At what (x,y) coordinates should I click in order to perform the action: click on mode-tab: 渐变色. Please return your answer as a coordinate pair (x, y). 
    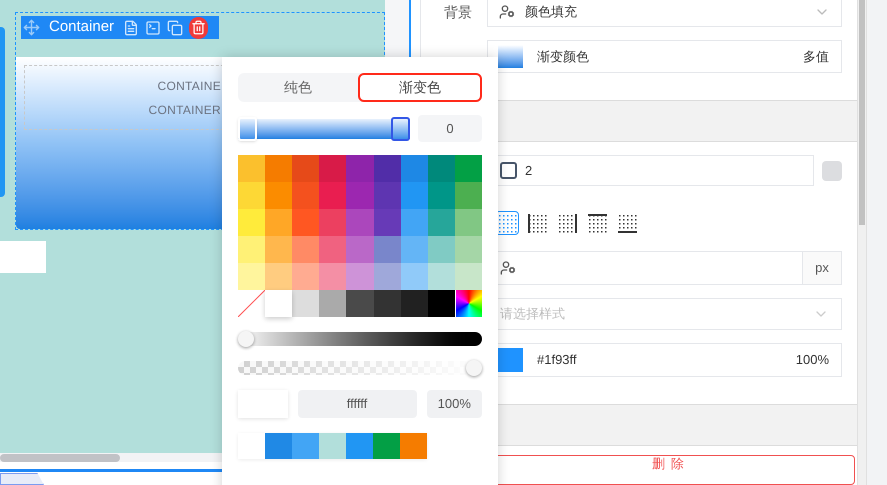
    Looking at the image, I should click on (420, 87).